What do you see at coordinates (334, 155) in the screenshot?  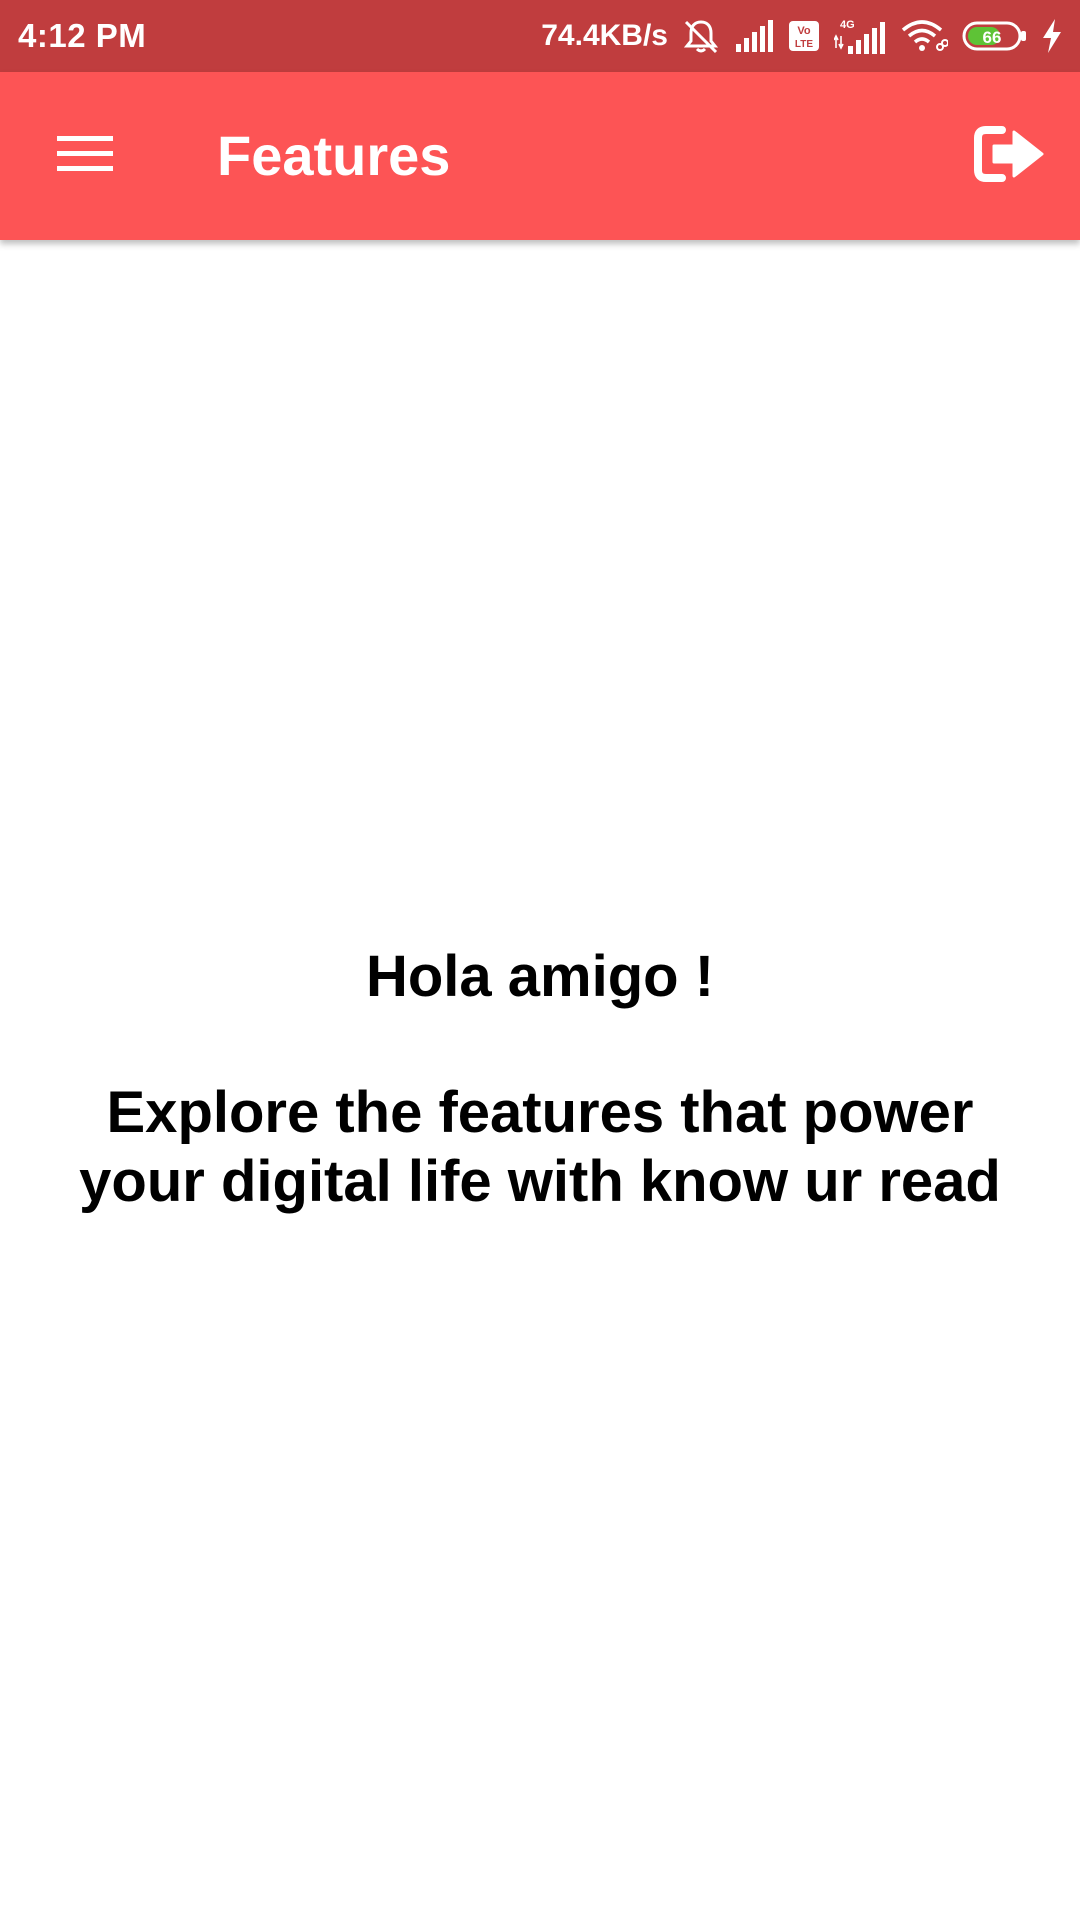 I see `page-title: Features` at bounding box center [334, 155].